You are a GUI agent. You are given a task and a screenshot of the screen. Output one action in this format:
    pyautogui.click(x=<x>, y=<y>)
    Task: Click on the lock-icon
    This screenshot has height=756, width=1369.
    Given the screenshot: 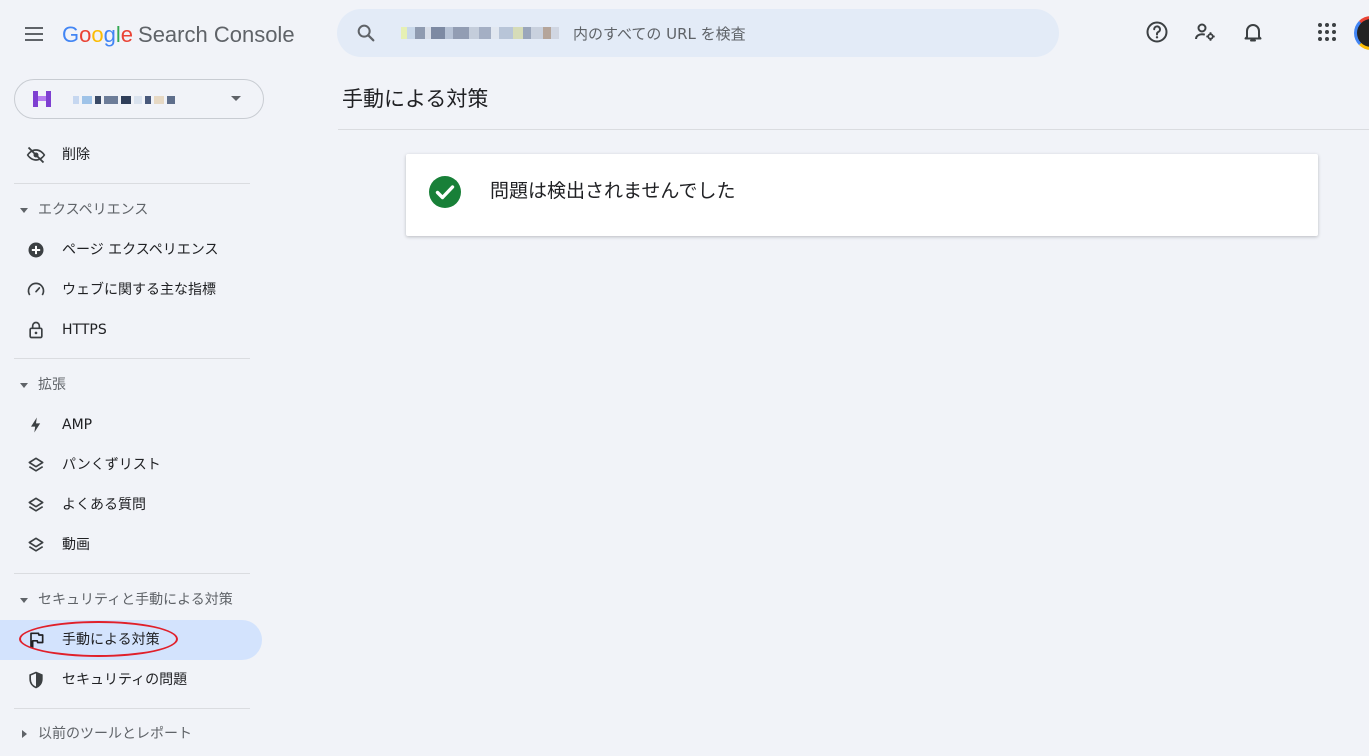 What is the action you would take?
    pyautogui.click(x=36, y=330)
    